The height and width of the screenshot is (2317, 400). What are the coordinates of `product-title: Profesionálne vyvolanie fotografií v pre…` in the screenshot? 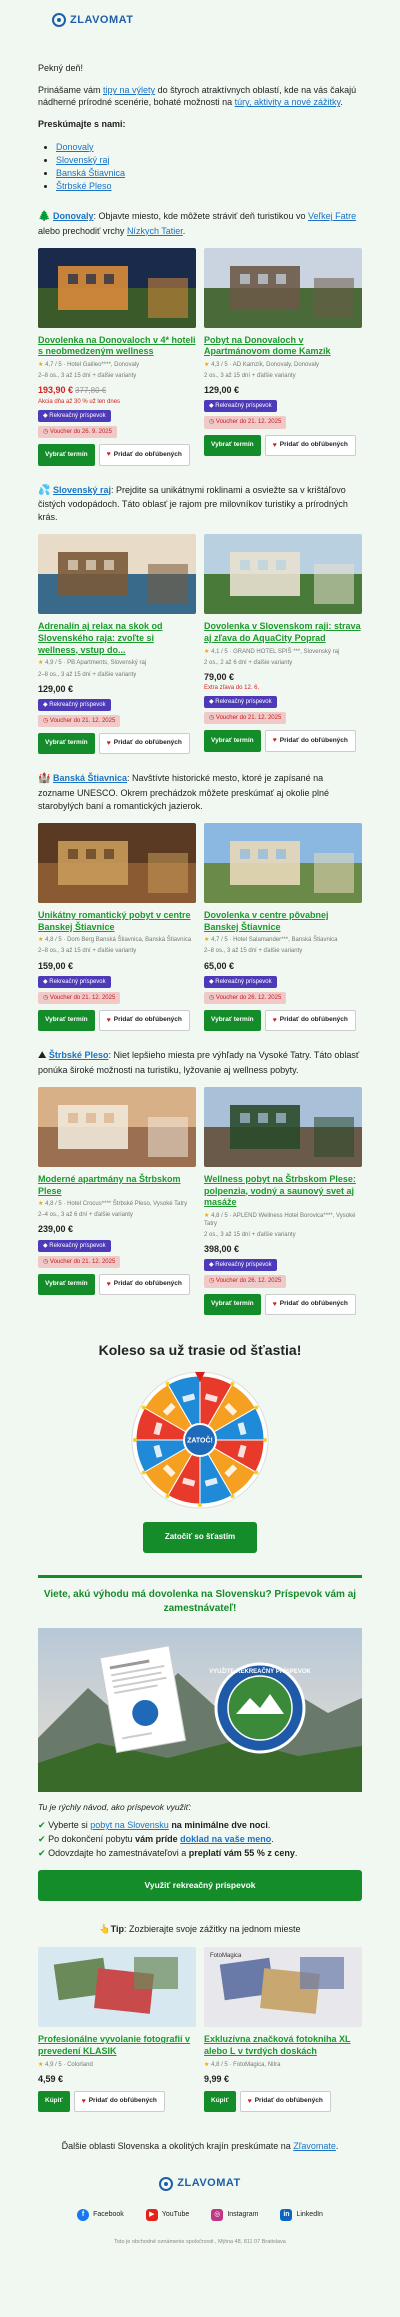 It's located at (117, 2045).